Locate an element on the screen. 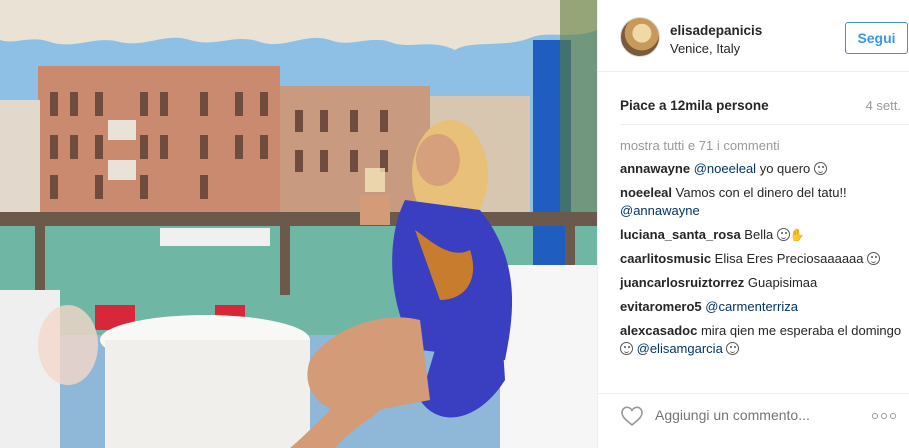  add-comment-input is located at coordinates (755, 415).